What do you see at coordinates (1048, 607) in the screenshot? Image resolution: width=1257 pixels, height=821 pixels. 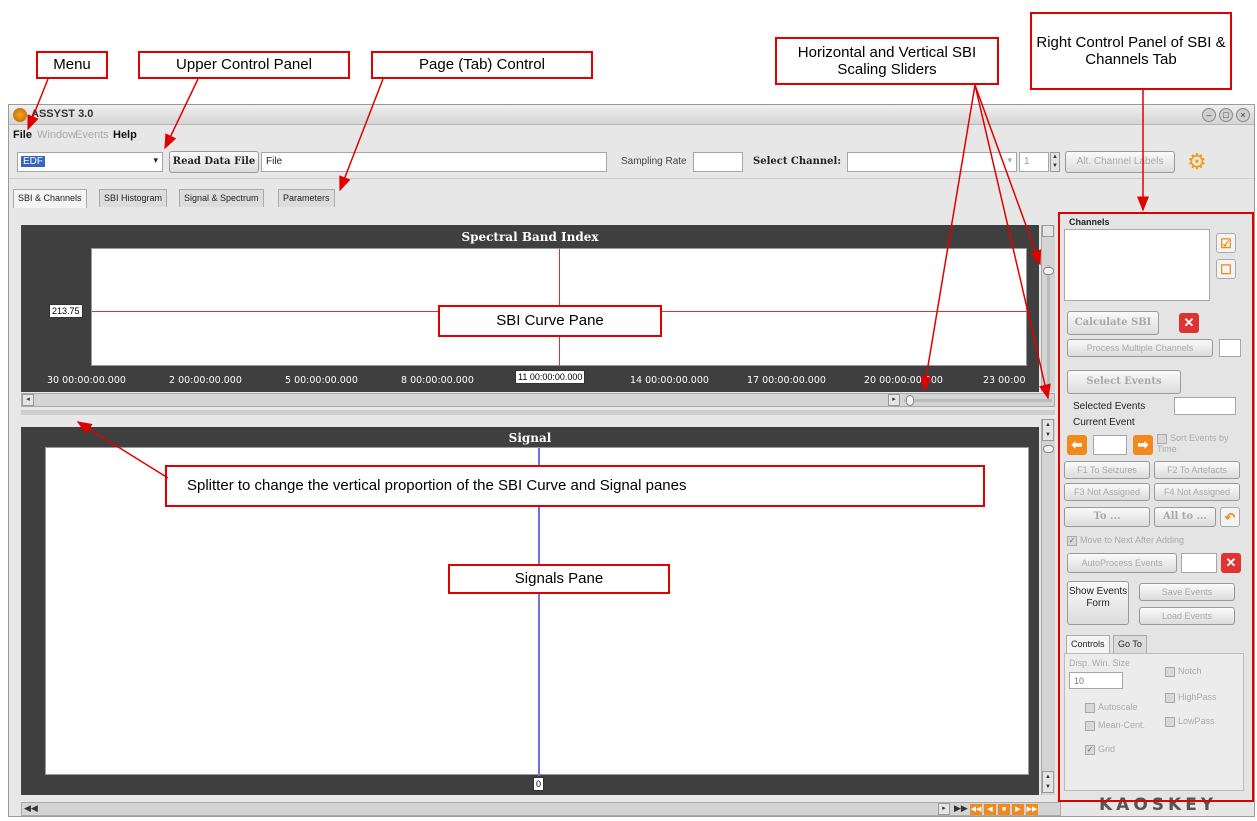 I see `signal-vertical-scrollbar: ▲ ▼ ▲ ▼` at bounding box center [1048, 607].